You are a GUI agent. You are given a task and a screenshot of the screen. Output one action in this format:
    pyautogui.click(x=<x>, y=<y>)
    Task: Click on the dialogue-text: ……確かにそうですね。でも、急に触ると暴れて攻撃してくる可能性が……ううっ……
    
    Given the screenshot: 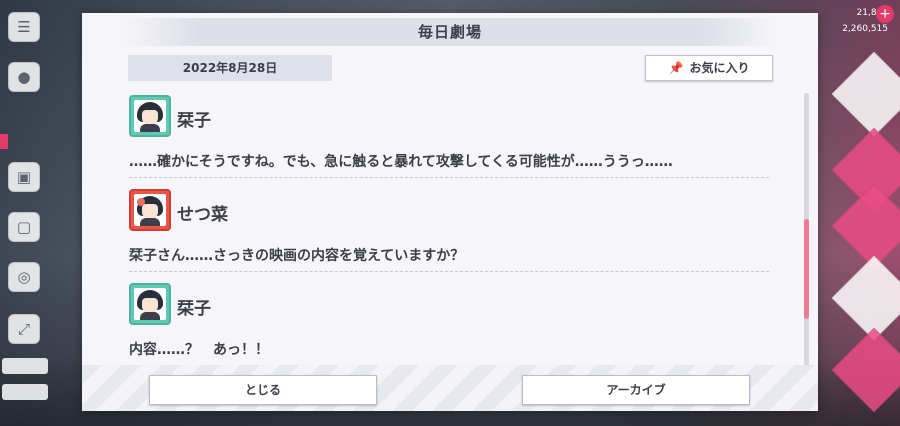 What is the action you would take?
    pyautogui.click(x=401, y=162)
    